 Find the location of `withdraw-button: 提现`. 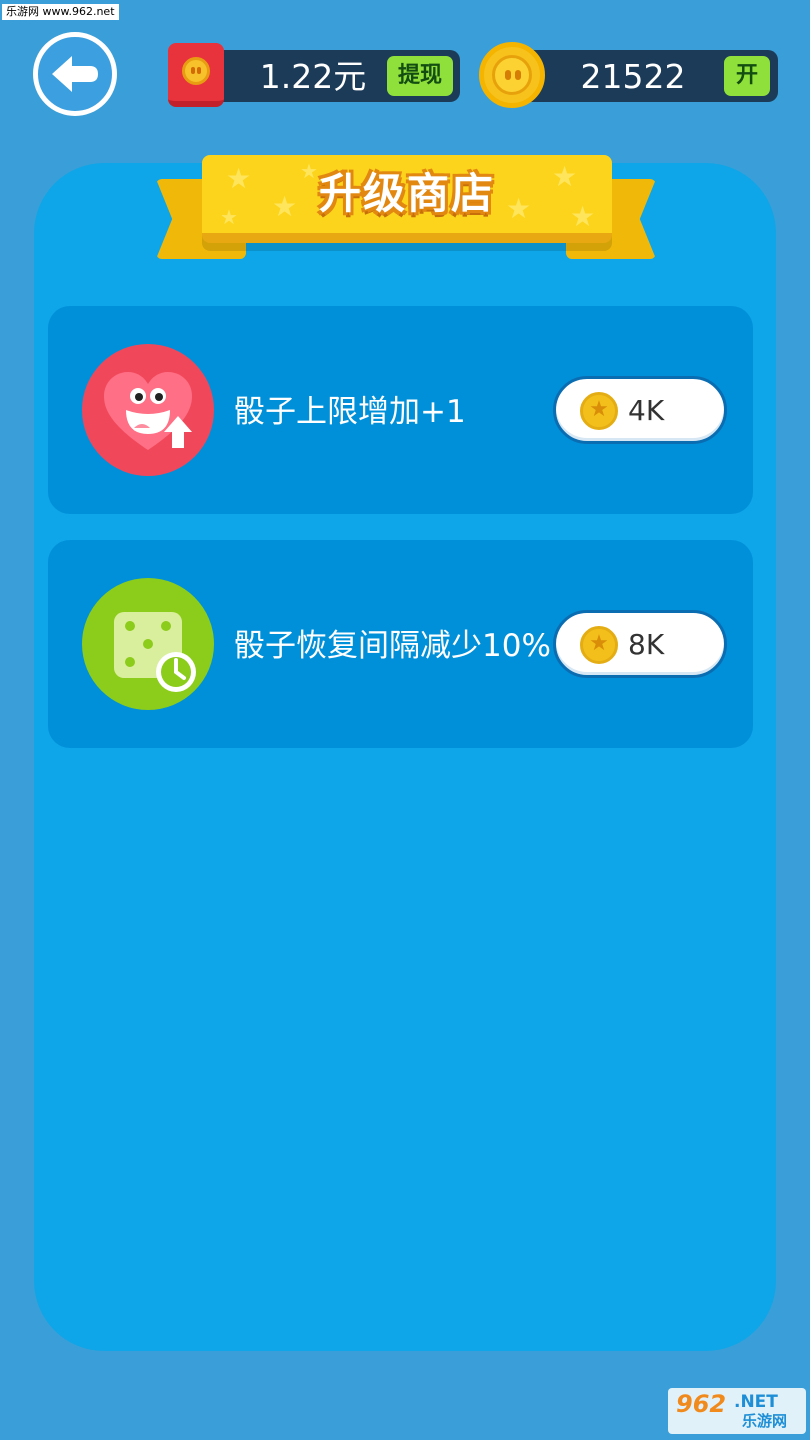

withdraw-button: 提现 is located at coordinates (420, 76).